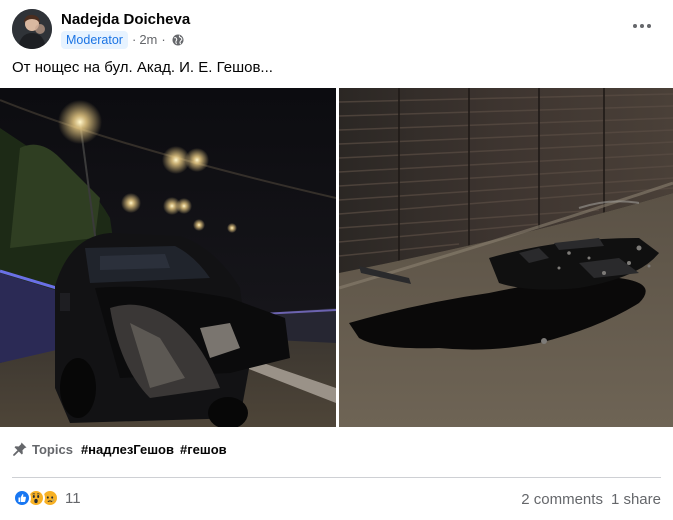 The width and height of the screenshot is (673, 520). I want to click on topics-row: Topics #надлезГешов #гешов, so click(122, 449).